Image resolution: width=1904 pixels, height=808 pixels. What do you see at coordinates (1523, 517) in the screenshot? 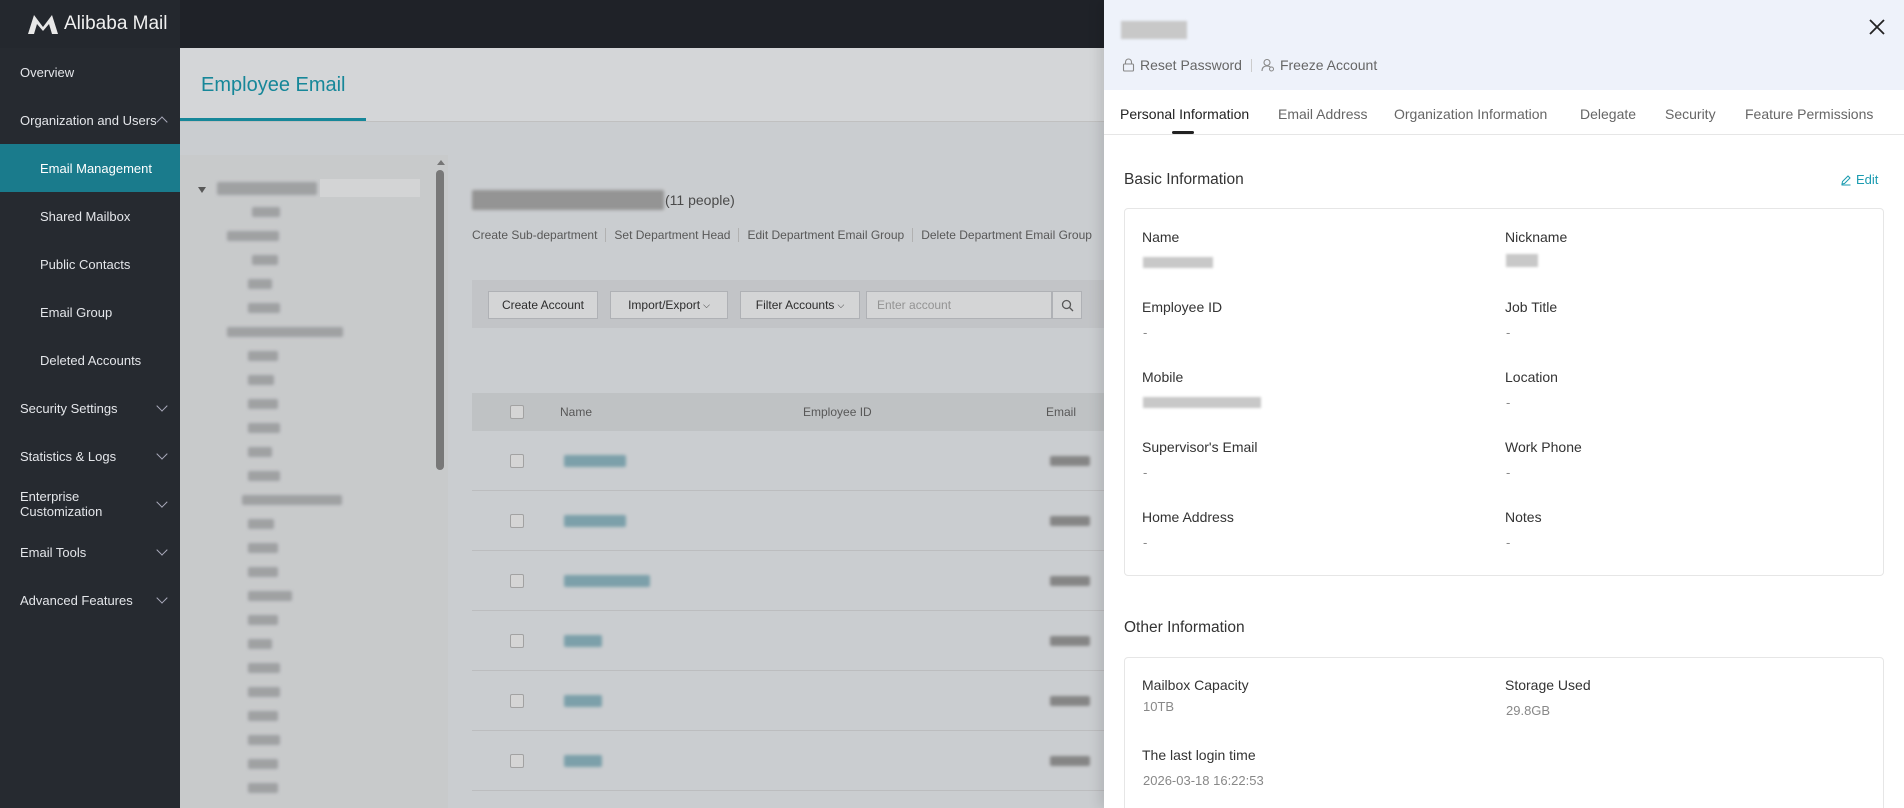
I see `notes-label: Notes` at bounding box center [1523, 517].